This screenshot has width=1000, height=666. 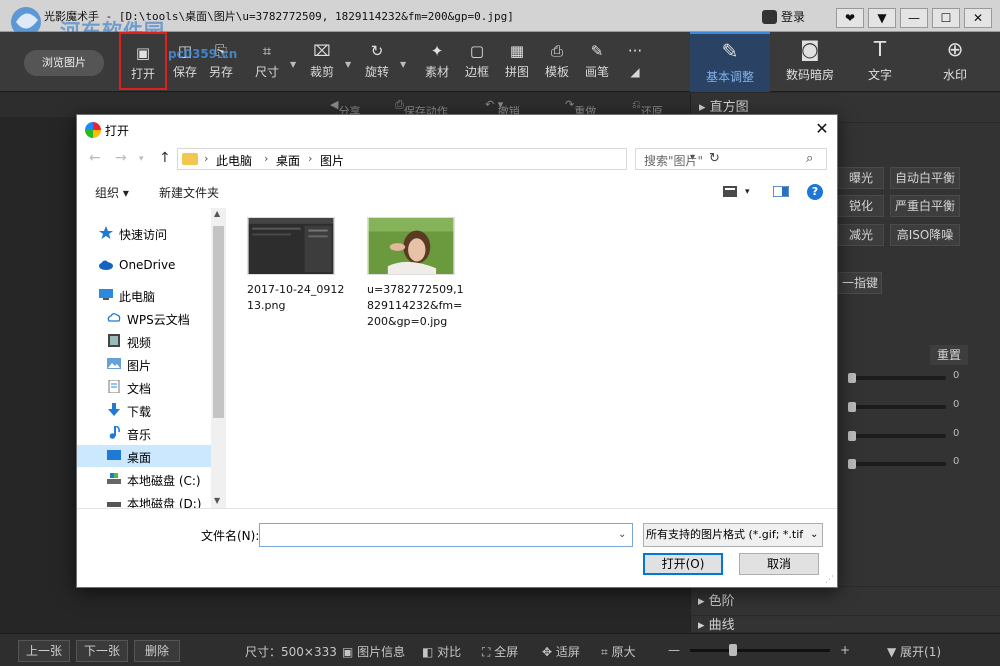 What do you see at coordinates (845, 650) in the screenshot?
I see `zoom-in-button: +` at bounding box center [845, 650].